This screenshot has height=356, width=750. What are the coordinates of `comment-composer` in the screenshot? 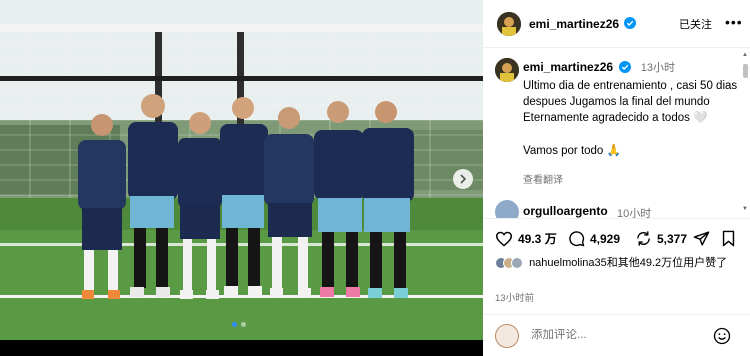 It's located at (616, 335).